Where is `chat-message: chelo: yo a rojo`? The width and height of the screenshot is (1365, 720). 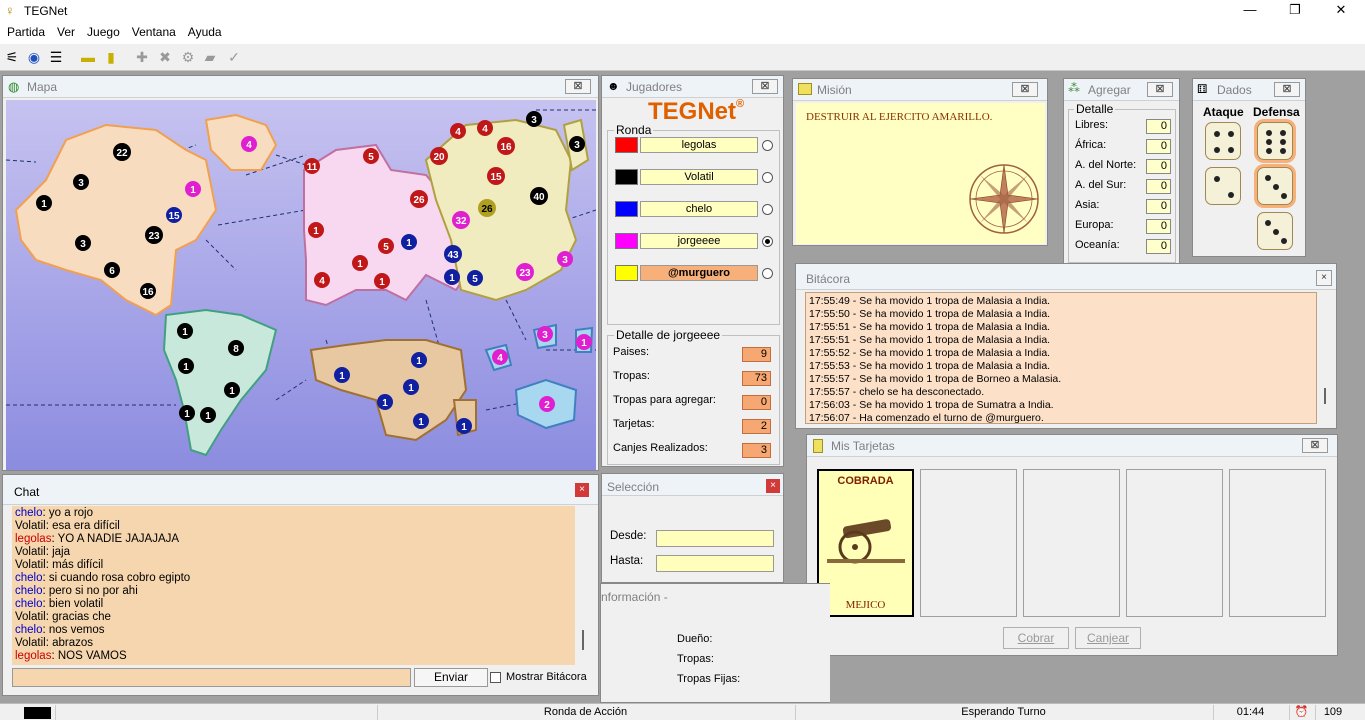
chat-message: chelo: yo a rojo is located at coordinates (293, 513).